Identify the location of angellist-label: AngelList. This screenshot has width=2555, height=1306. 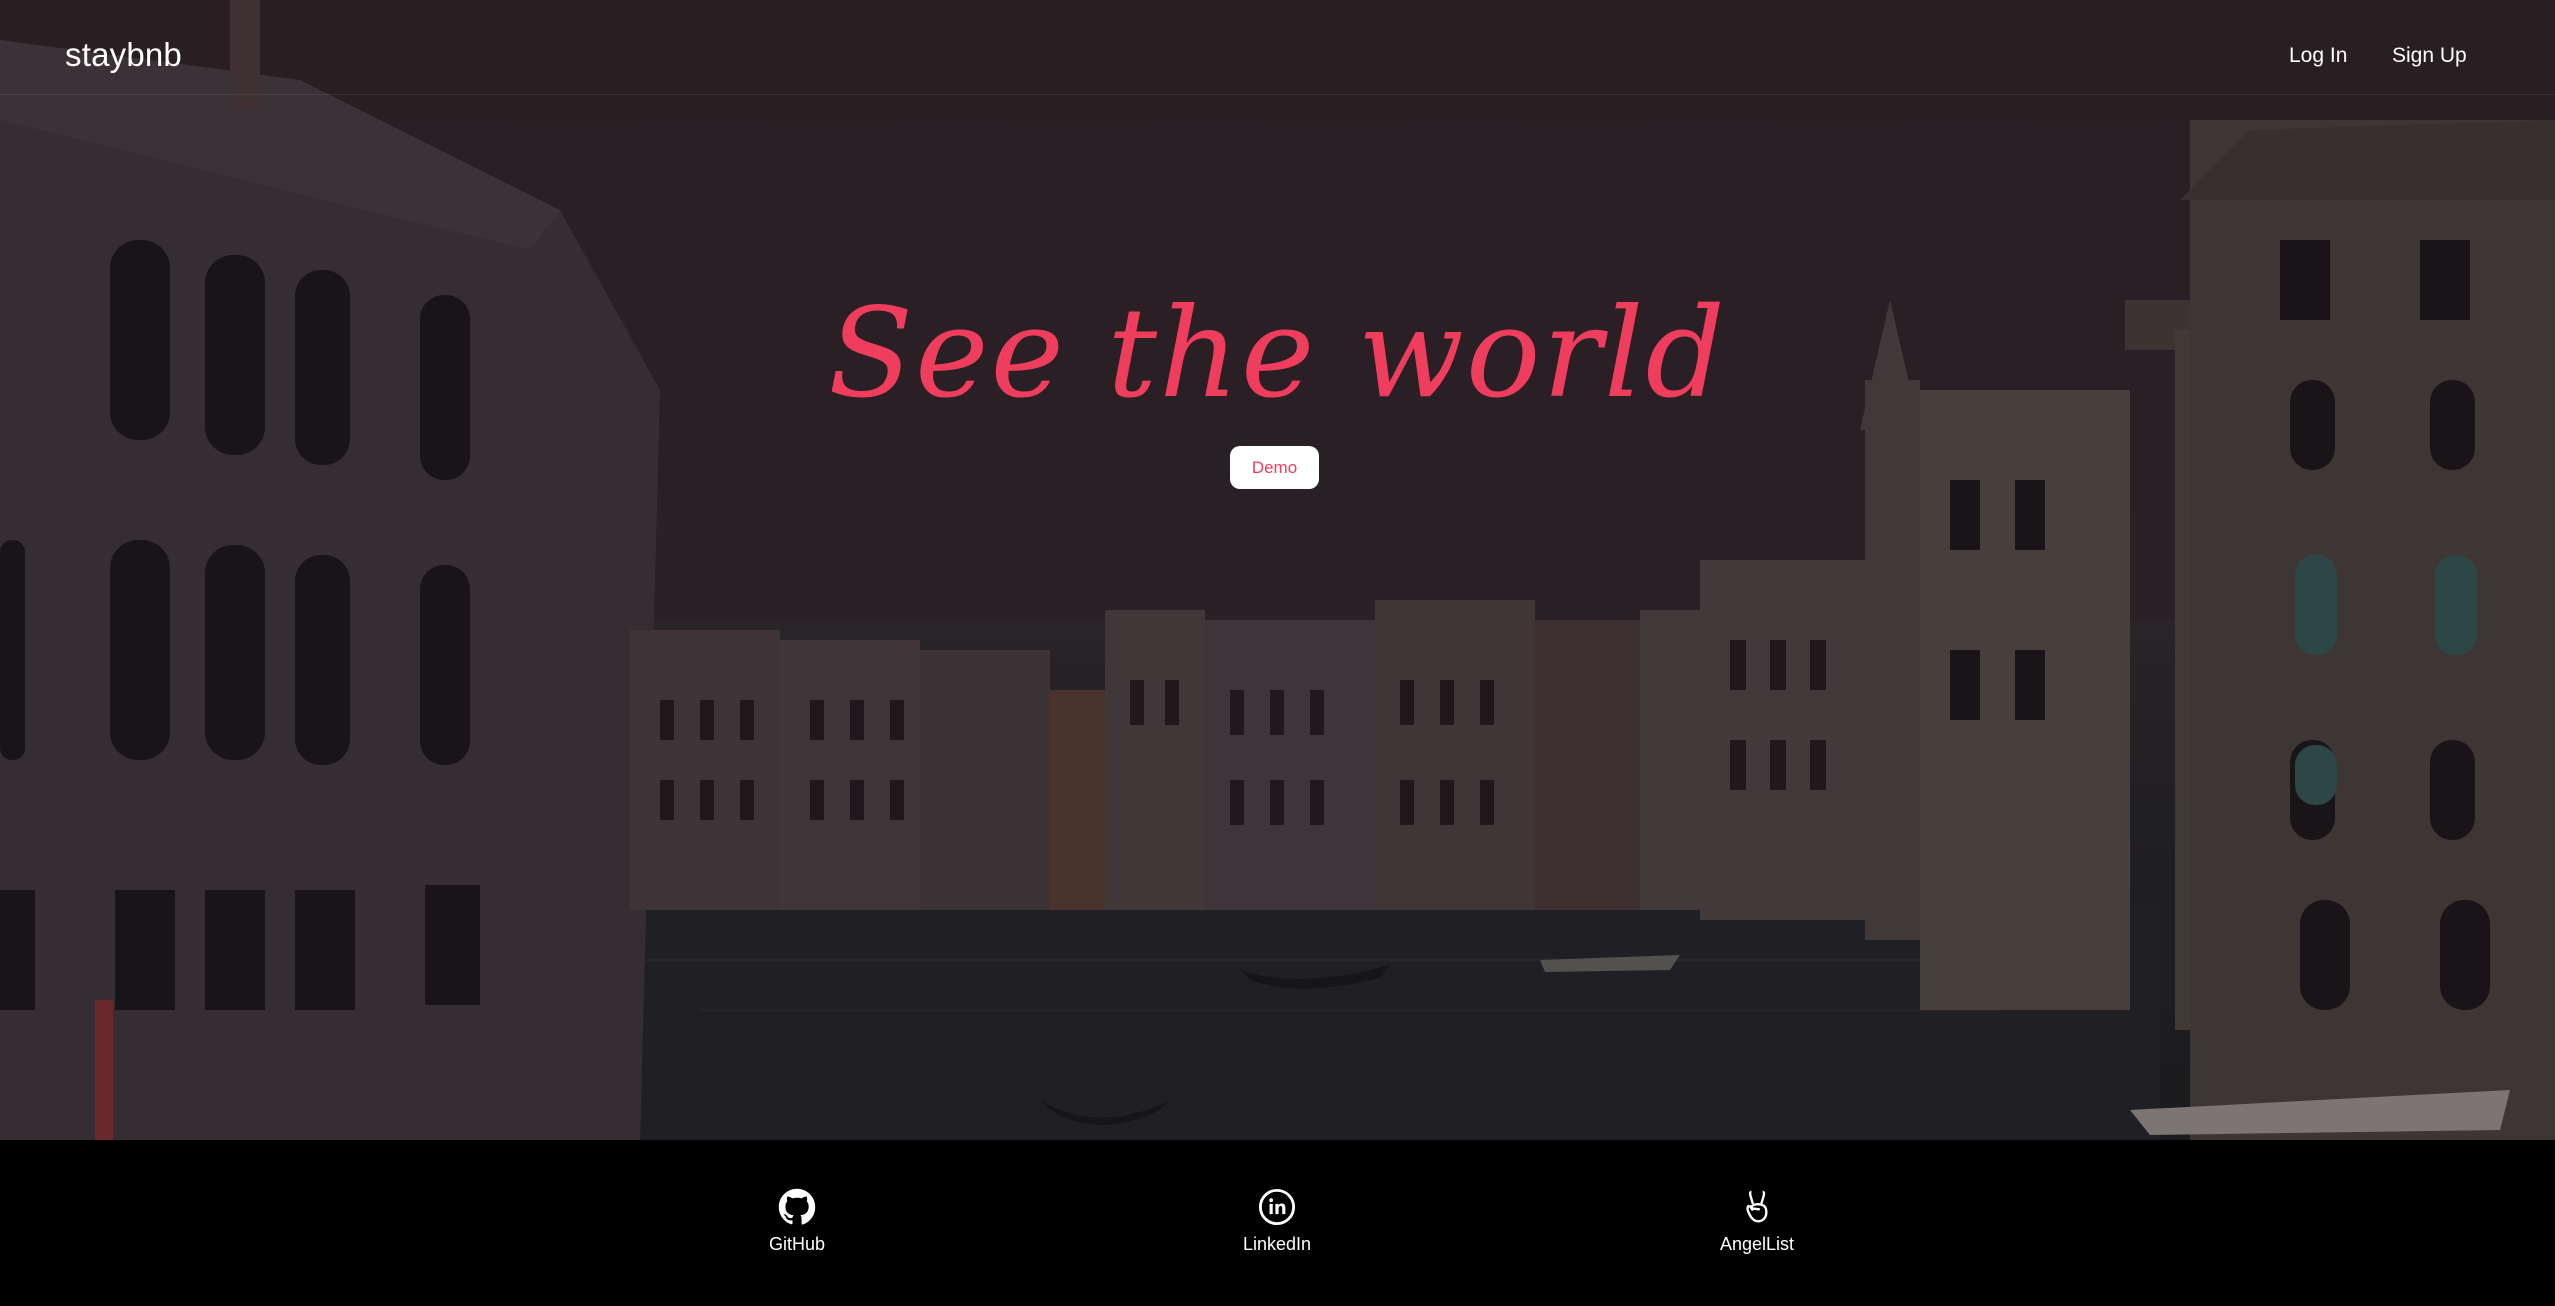
(1757, 1244).